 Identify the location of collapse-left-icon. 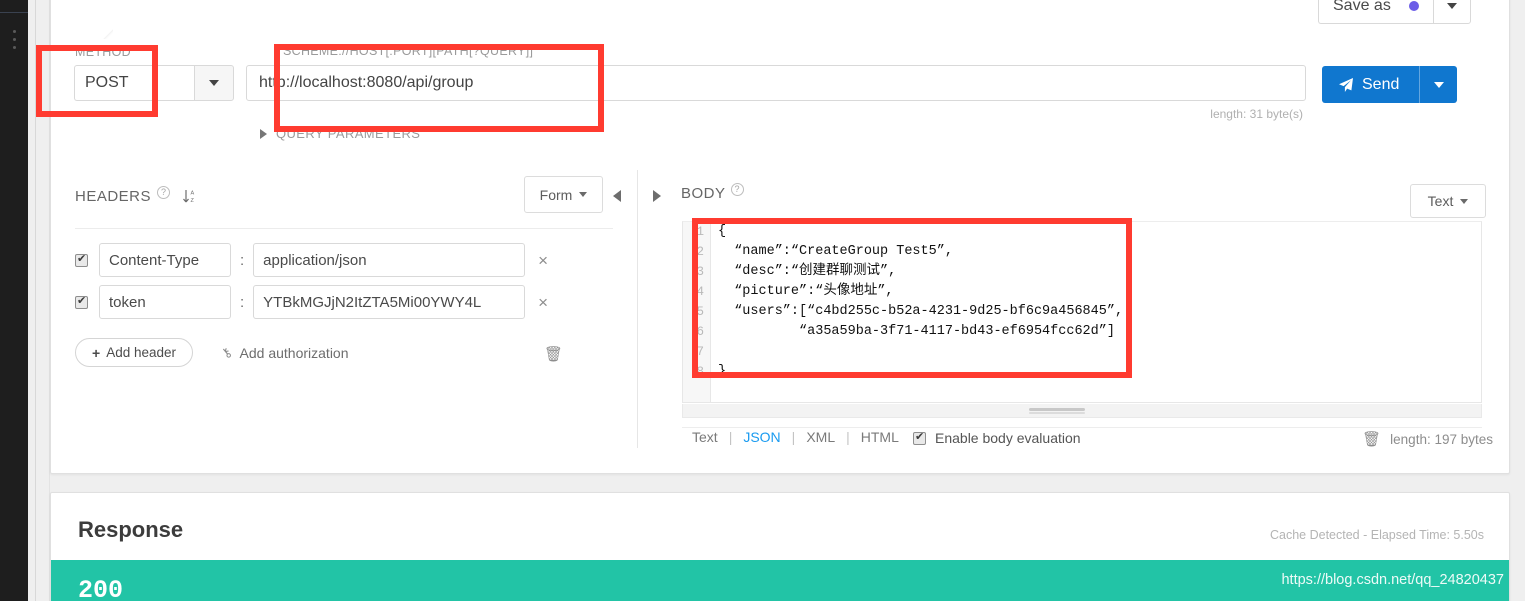
(617, 196).